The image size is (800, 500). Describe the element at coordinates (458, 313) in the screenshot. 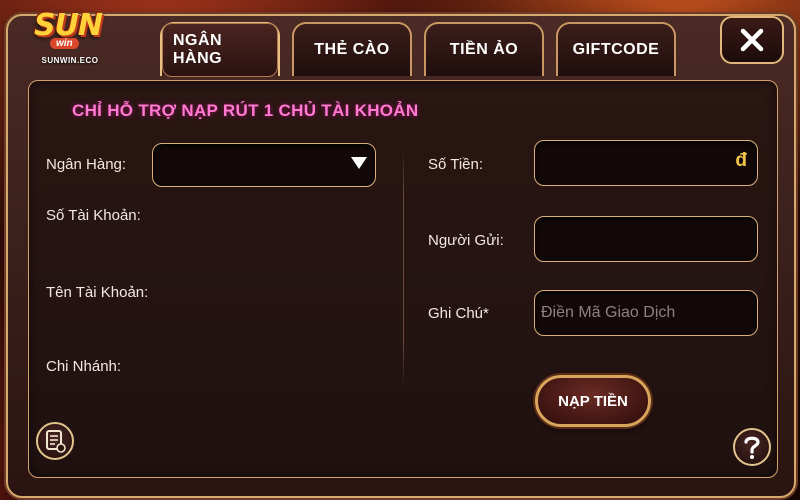

I see `note-label: Ghi Chú*` at that location.